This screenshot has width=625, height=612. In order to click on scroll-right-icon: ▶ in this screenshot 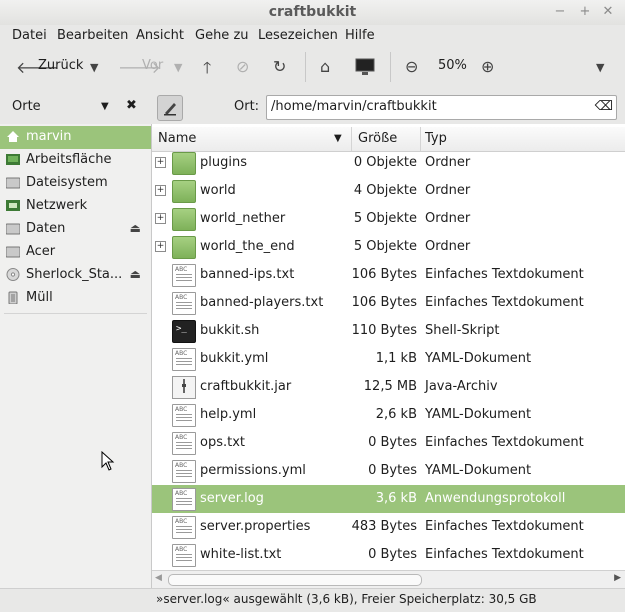, I will do `click(617, 578)`.